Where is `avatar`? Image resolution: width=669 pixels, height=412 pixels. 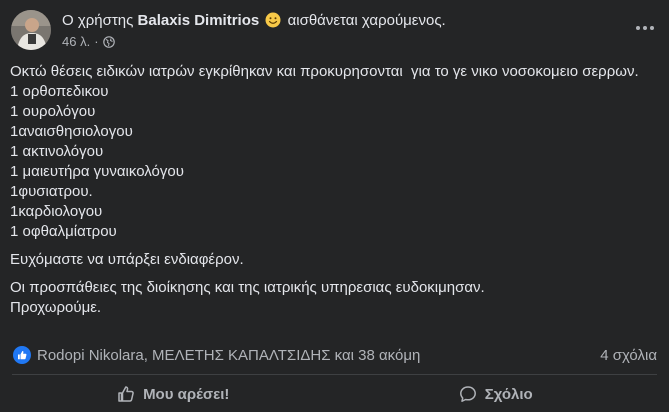
avatar is located at coordinates (31, 30).